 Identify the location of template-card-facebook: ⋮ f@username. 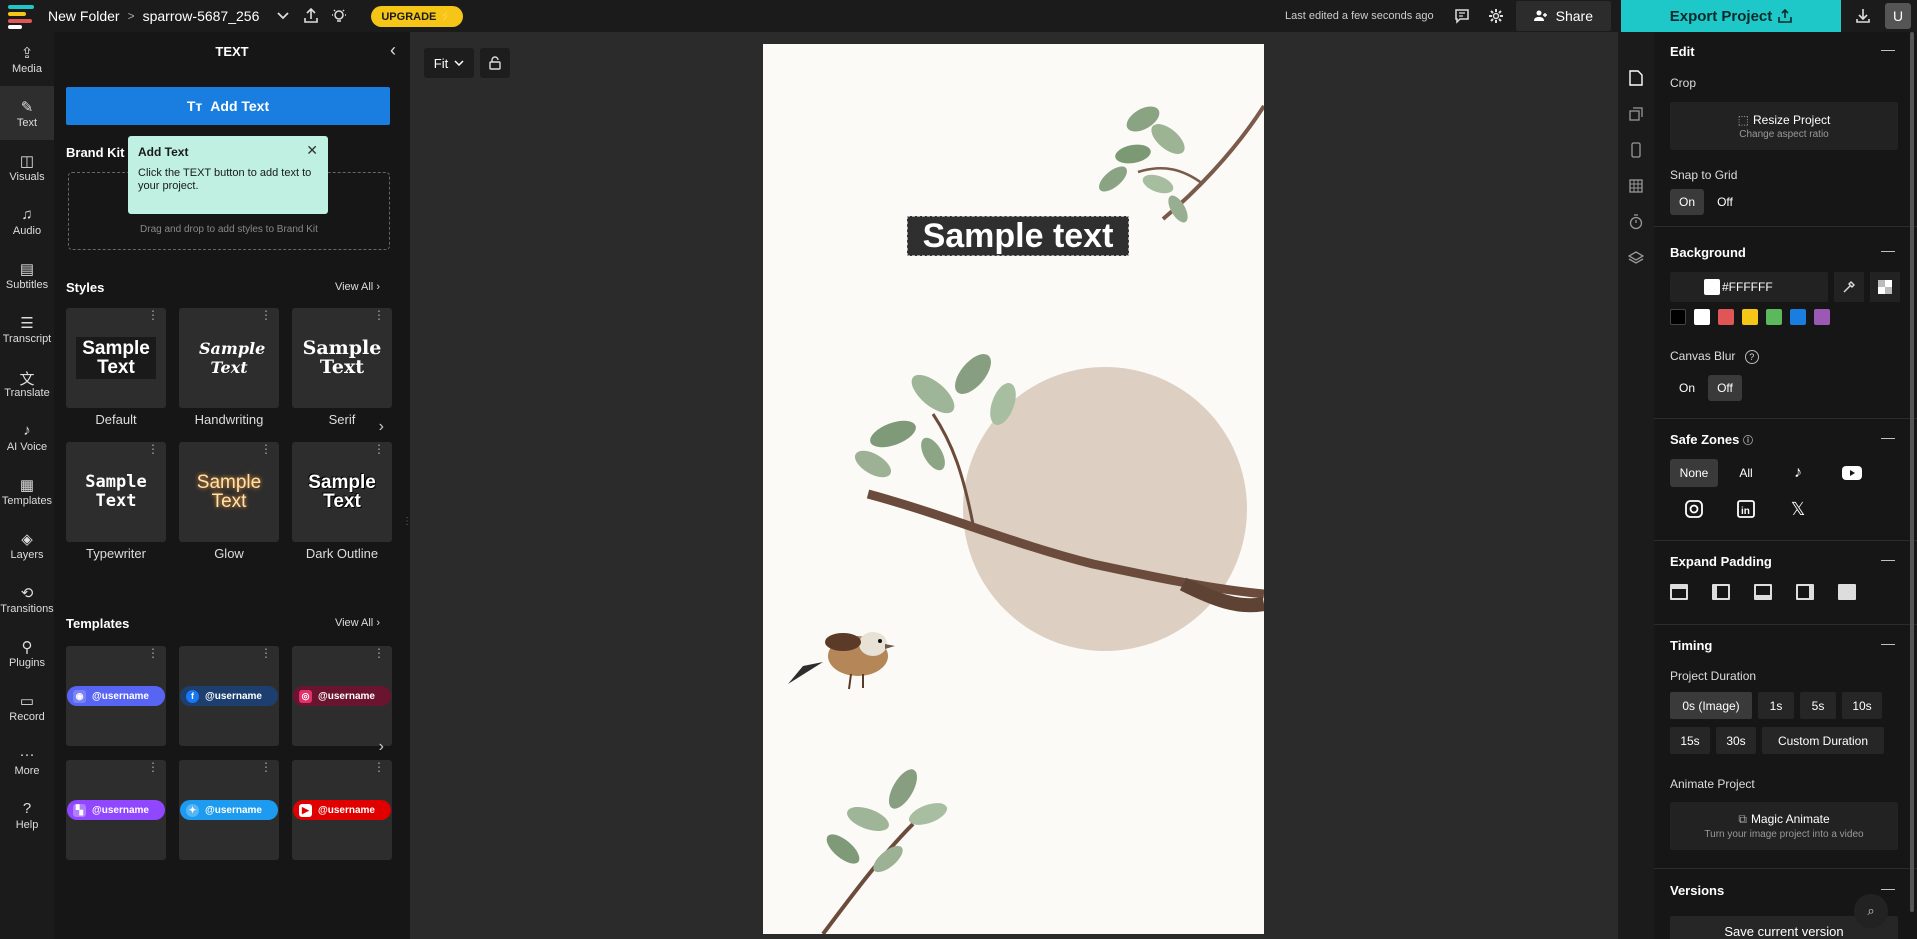
(229, 696).